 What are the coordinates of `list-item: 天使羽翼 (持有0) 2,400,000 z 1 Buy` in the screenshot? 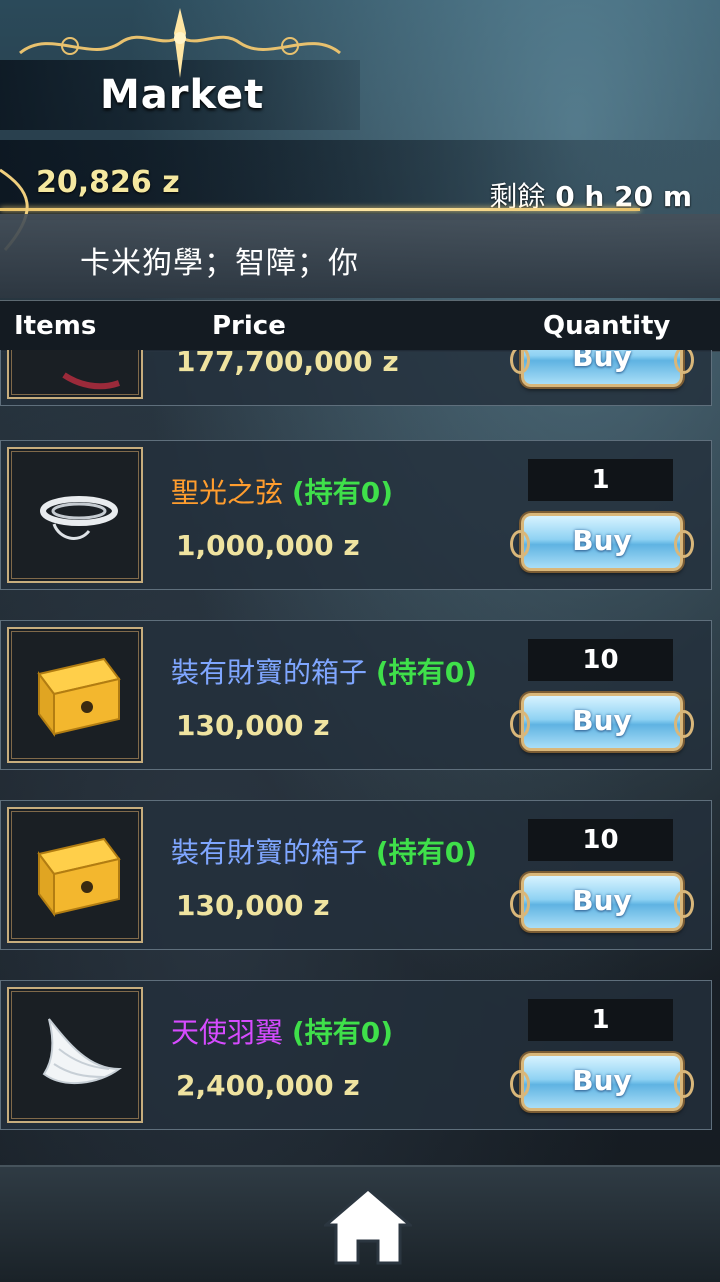 It's located at (356, 1055).